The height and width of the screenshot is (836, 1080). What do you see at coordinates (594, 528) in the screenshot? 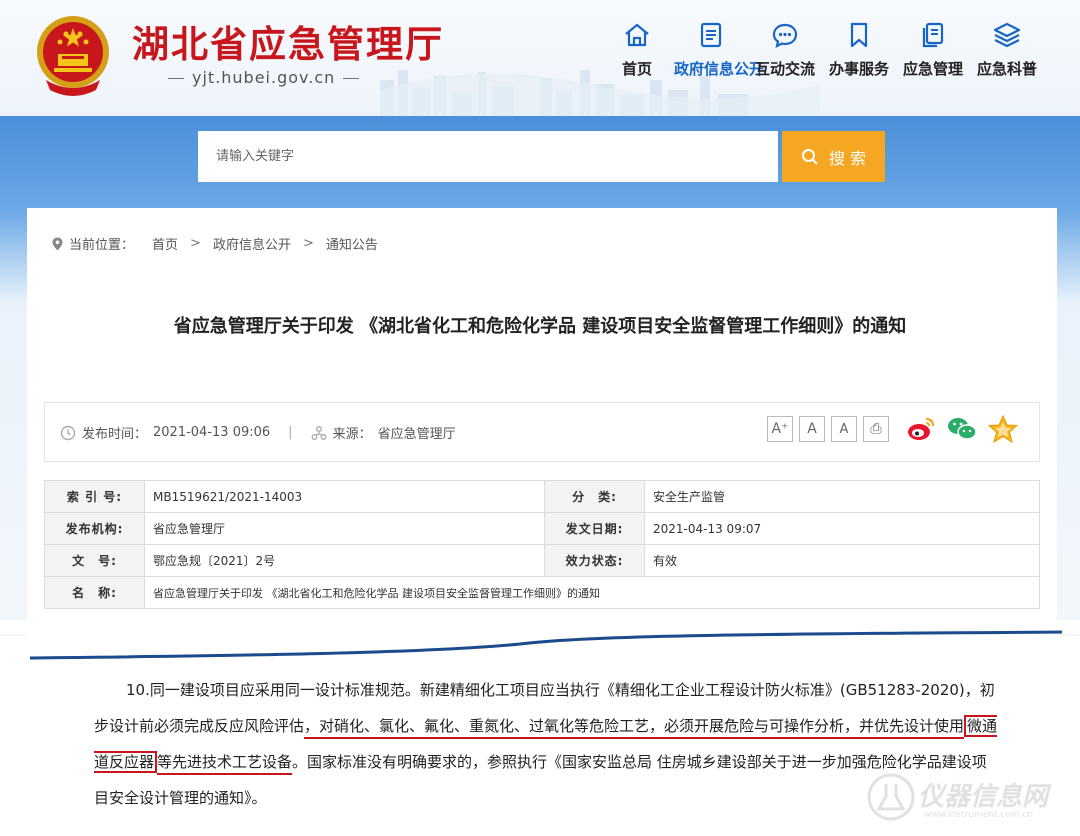
I see `table-key: 发文日期:` at bounding box center [594, 528].